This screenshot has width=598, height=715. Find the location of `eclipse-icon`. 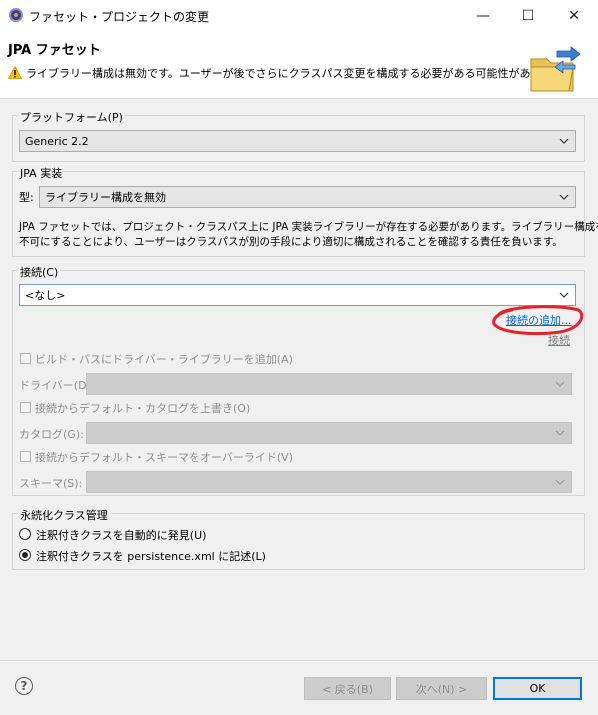

eclipse-icon is located at coordinates (16, 15).